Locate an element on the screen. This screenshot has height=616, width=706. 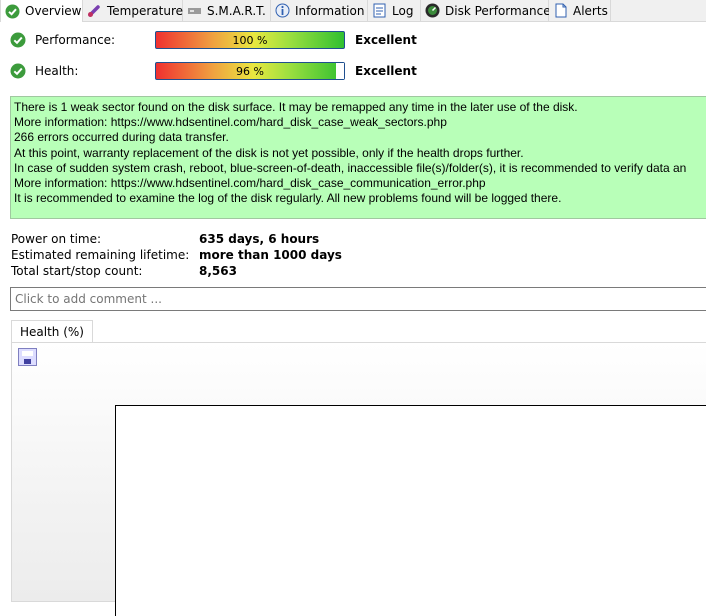
tab-health-chart: Health (%) is located at coordinates (52, 331).